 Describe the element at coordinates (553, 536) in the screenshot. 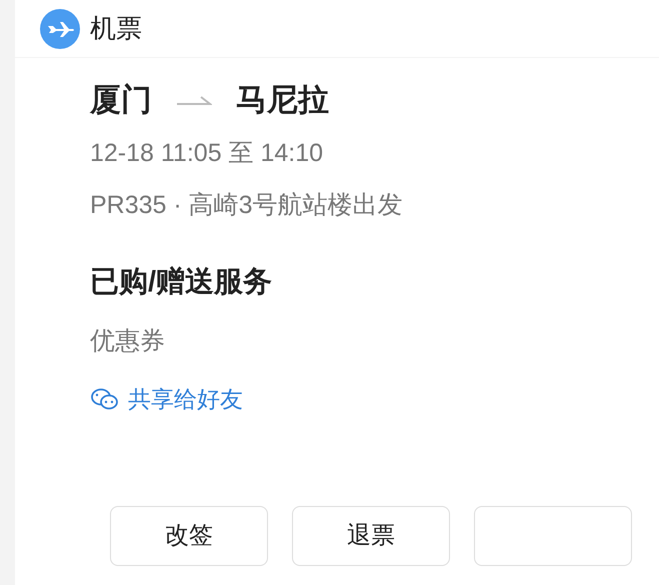

I see `action-button` at that location.